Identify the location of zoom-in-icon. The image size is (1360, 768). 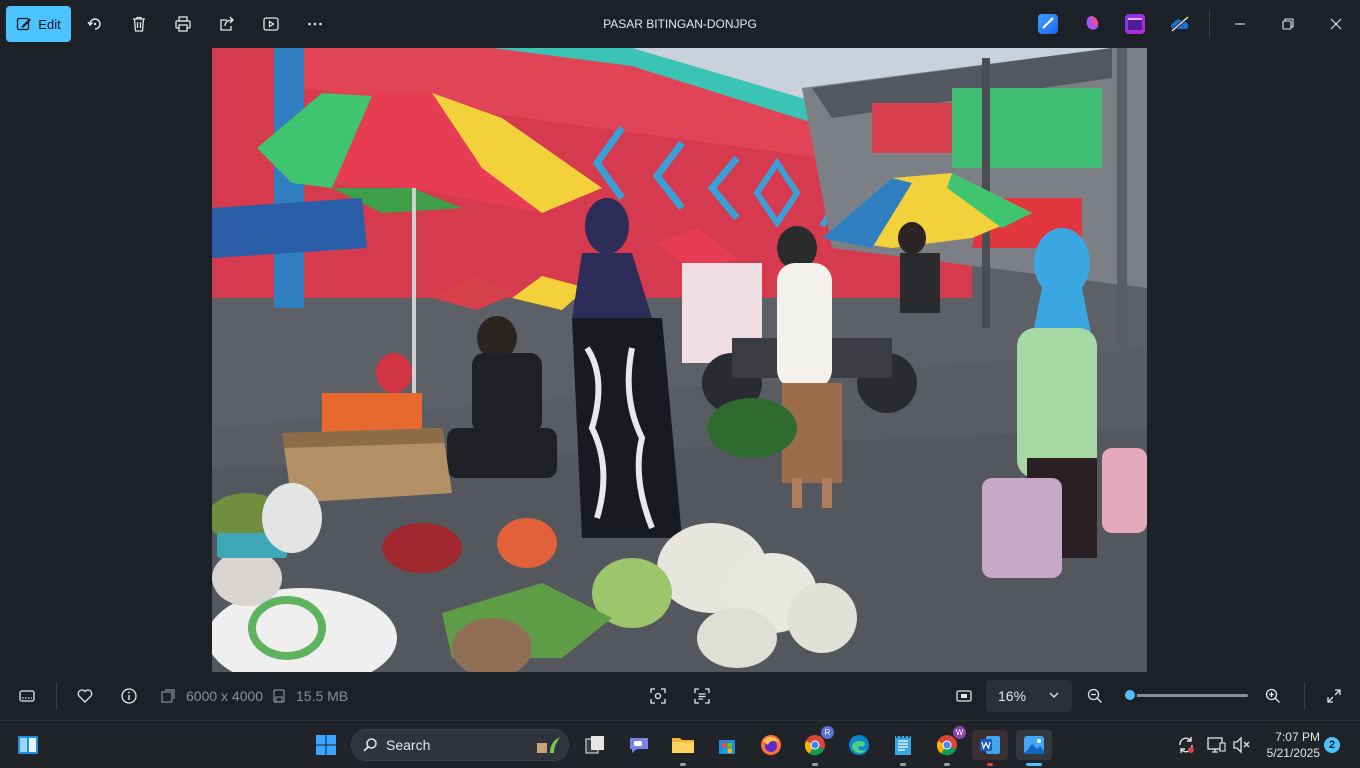
(1273, 696).